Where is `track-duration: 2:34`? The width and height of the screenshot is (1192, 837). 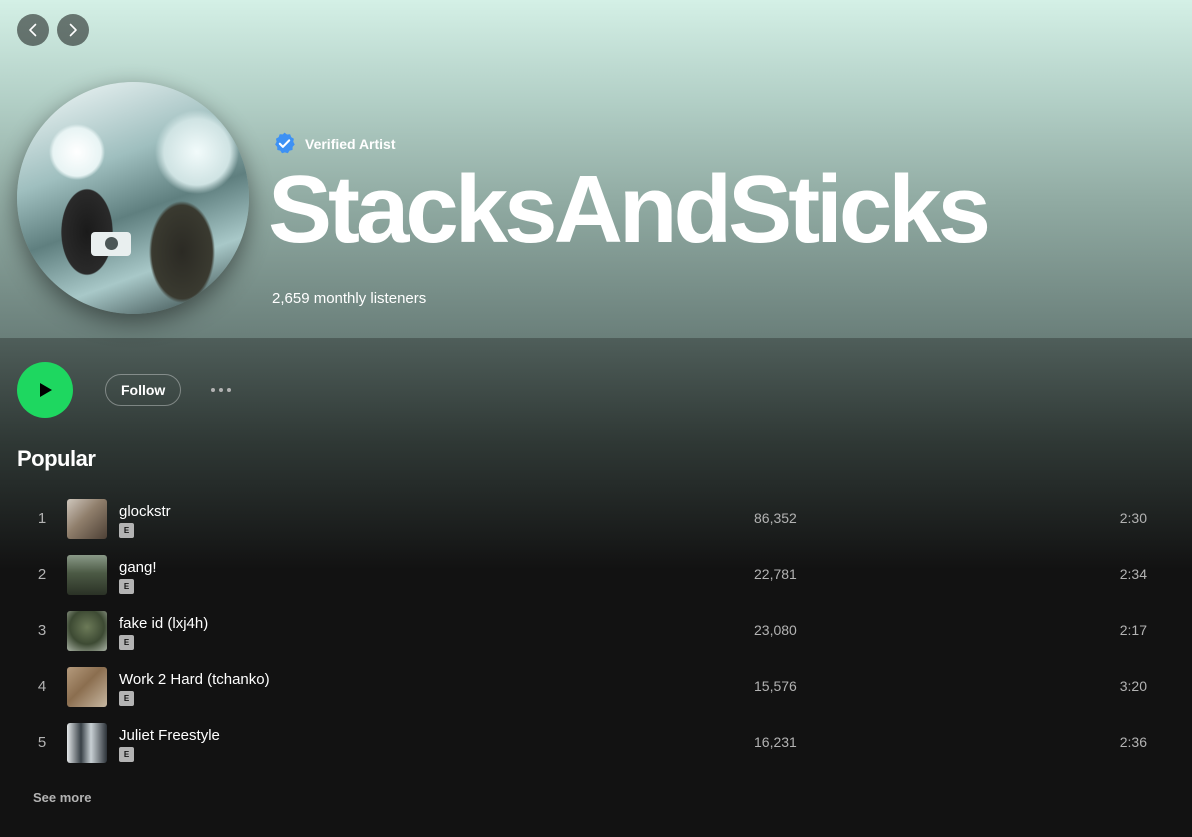 track-duration: 2:34 is located at coordinates (1133, 574).